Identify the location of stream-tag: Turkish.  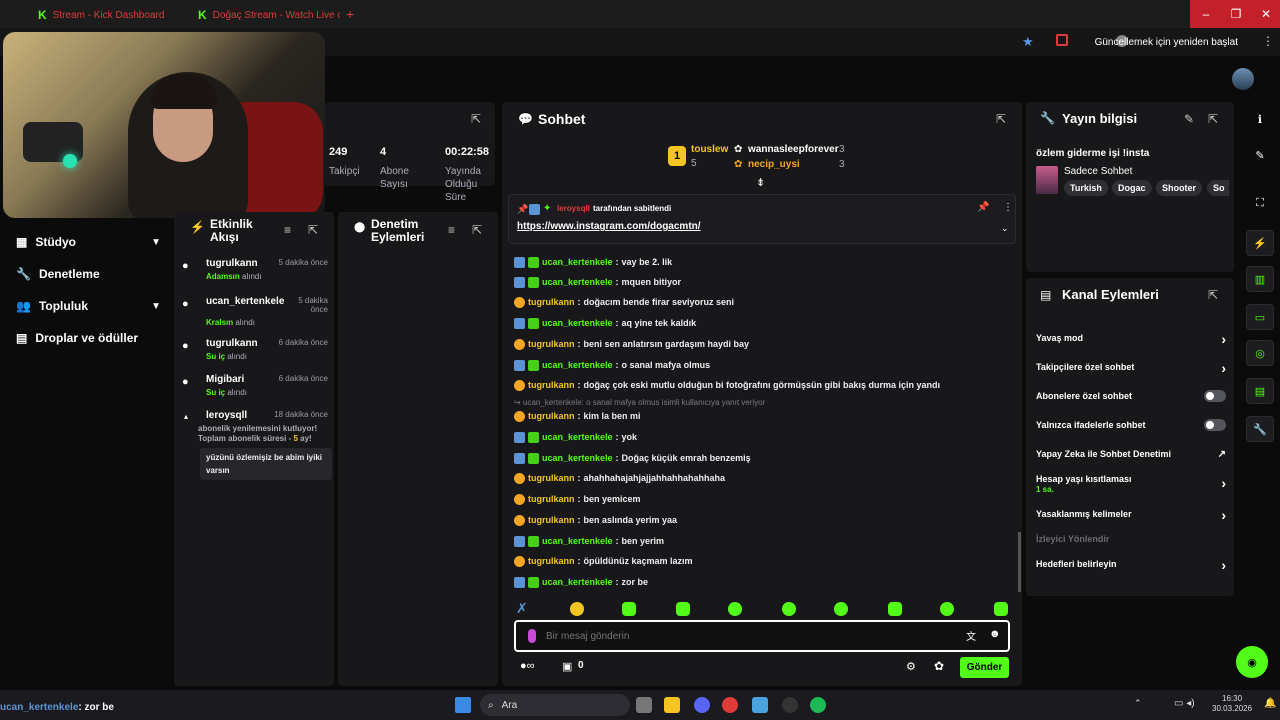
(1086, 188).